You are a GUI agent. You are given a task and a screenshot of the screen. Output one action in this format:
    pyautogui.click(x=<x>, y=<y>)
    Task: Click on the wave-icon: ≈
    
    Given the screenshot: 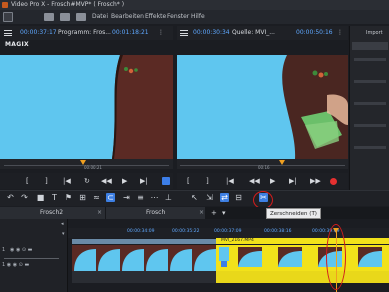 What is the action you would take?
    pyautogui.click(x=96, y=197)
    